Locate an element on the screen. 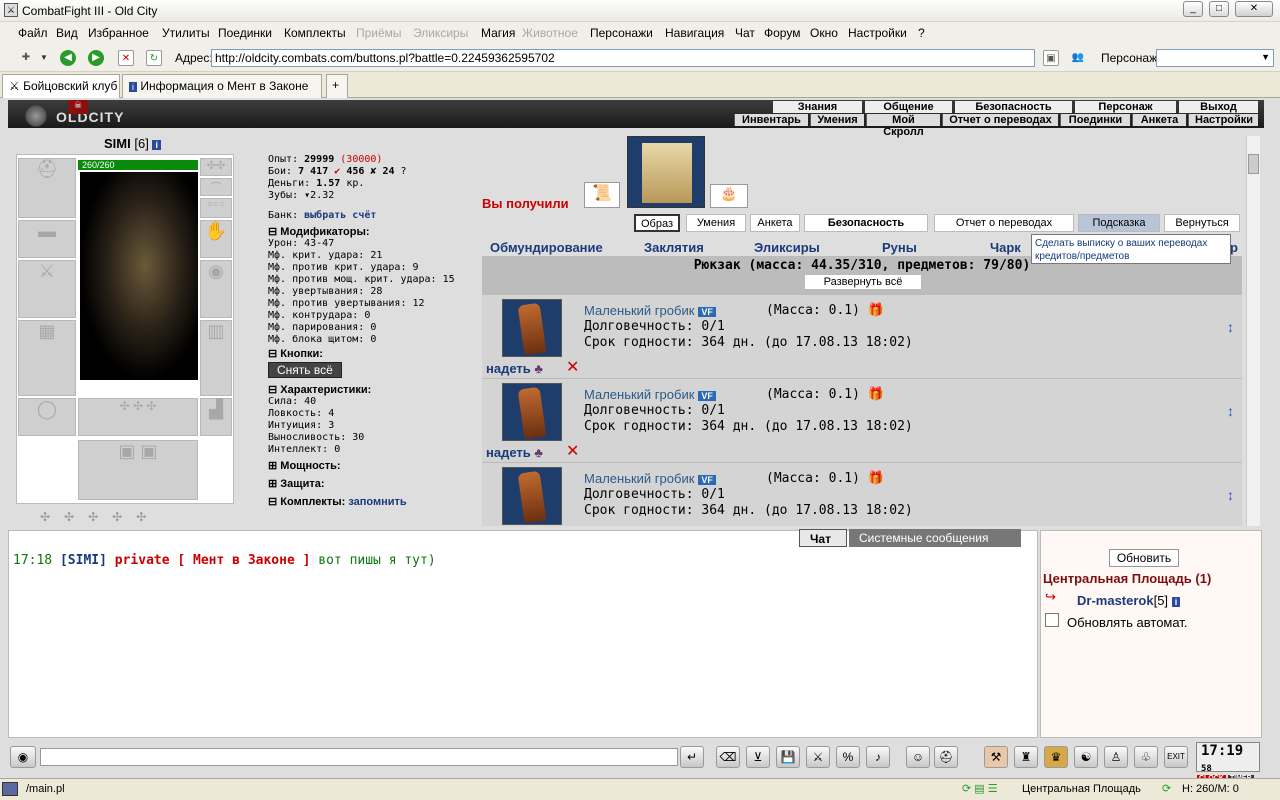  private-link: private [ Мент в Законе ] is located at coordinates (213, 560).